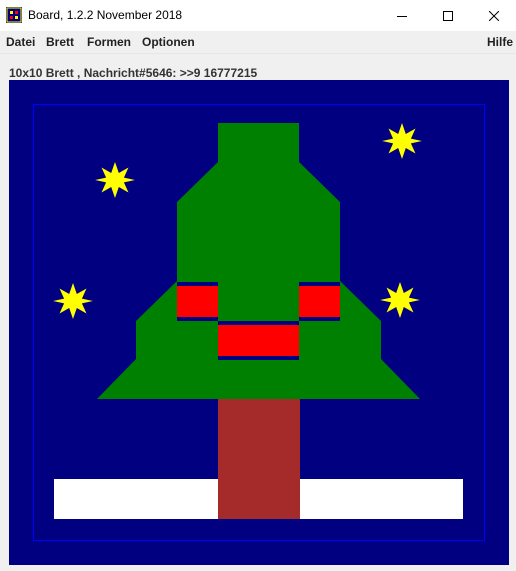 This screenshot has width=516, height=571. Describe the element at coordinates (259, 459) in the screenshot. I see `tree-trunk` at that location.